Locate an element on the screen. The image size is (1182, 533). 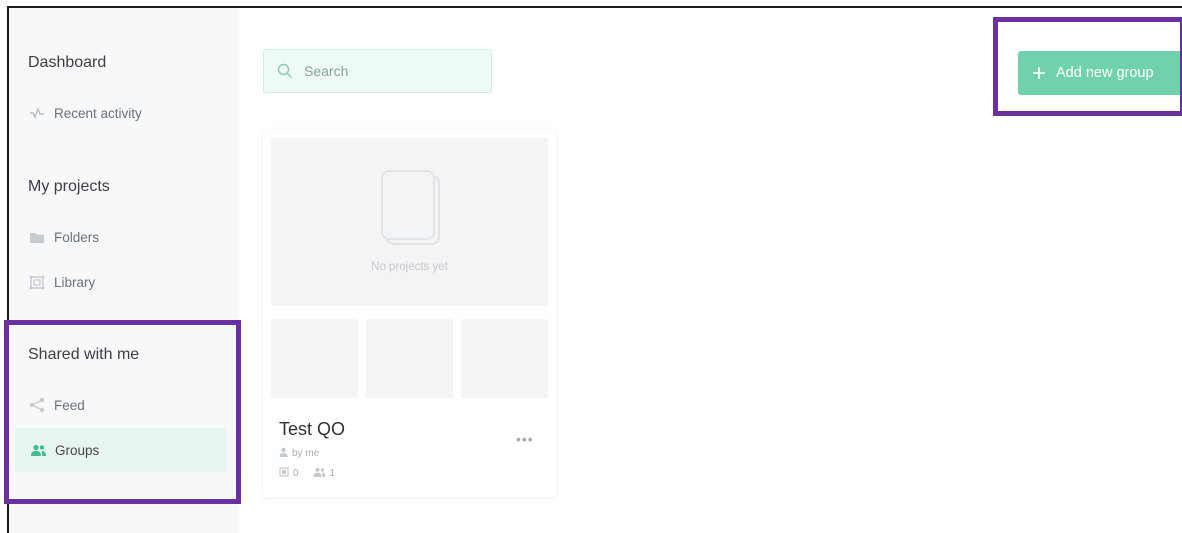
card-preview: No projects yet is located at coordinates (409, 222).